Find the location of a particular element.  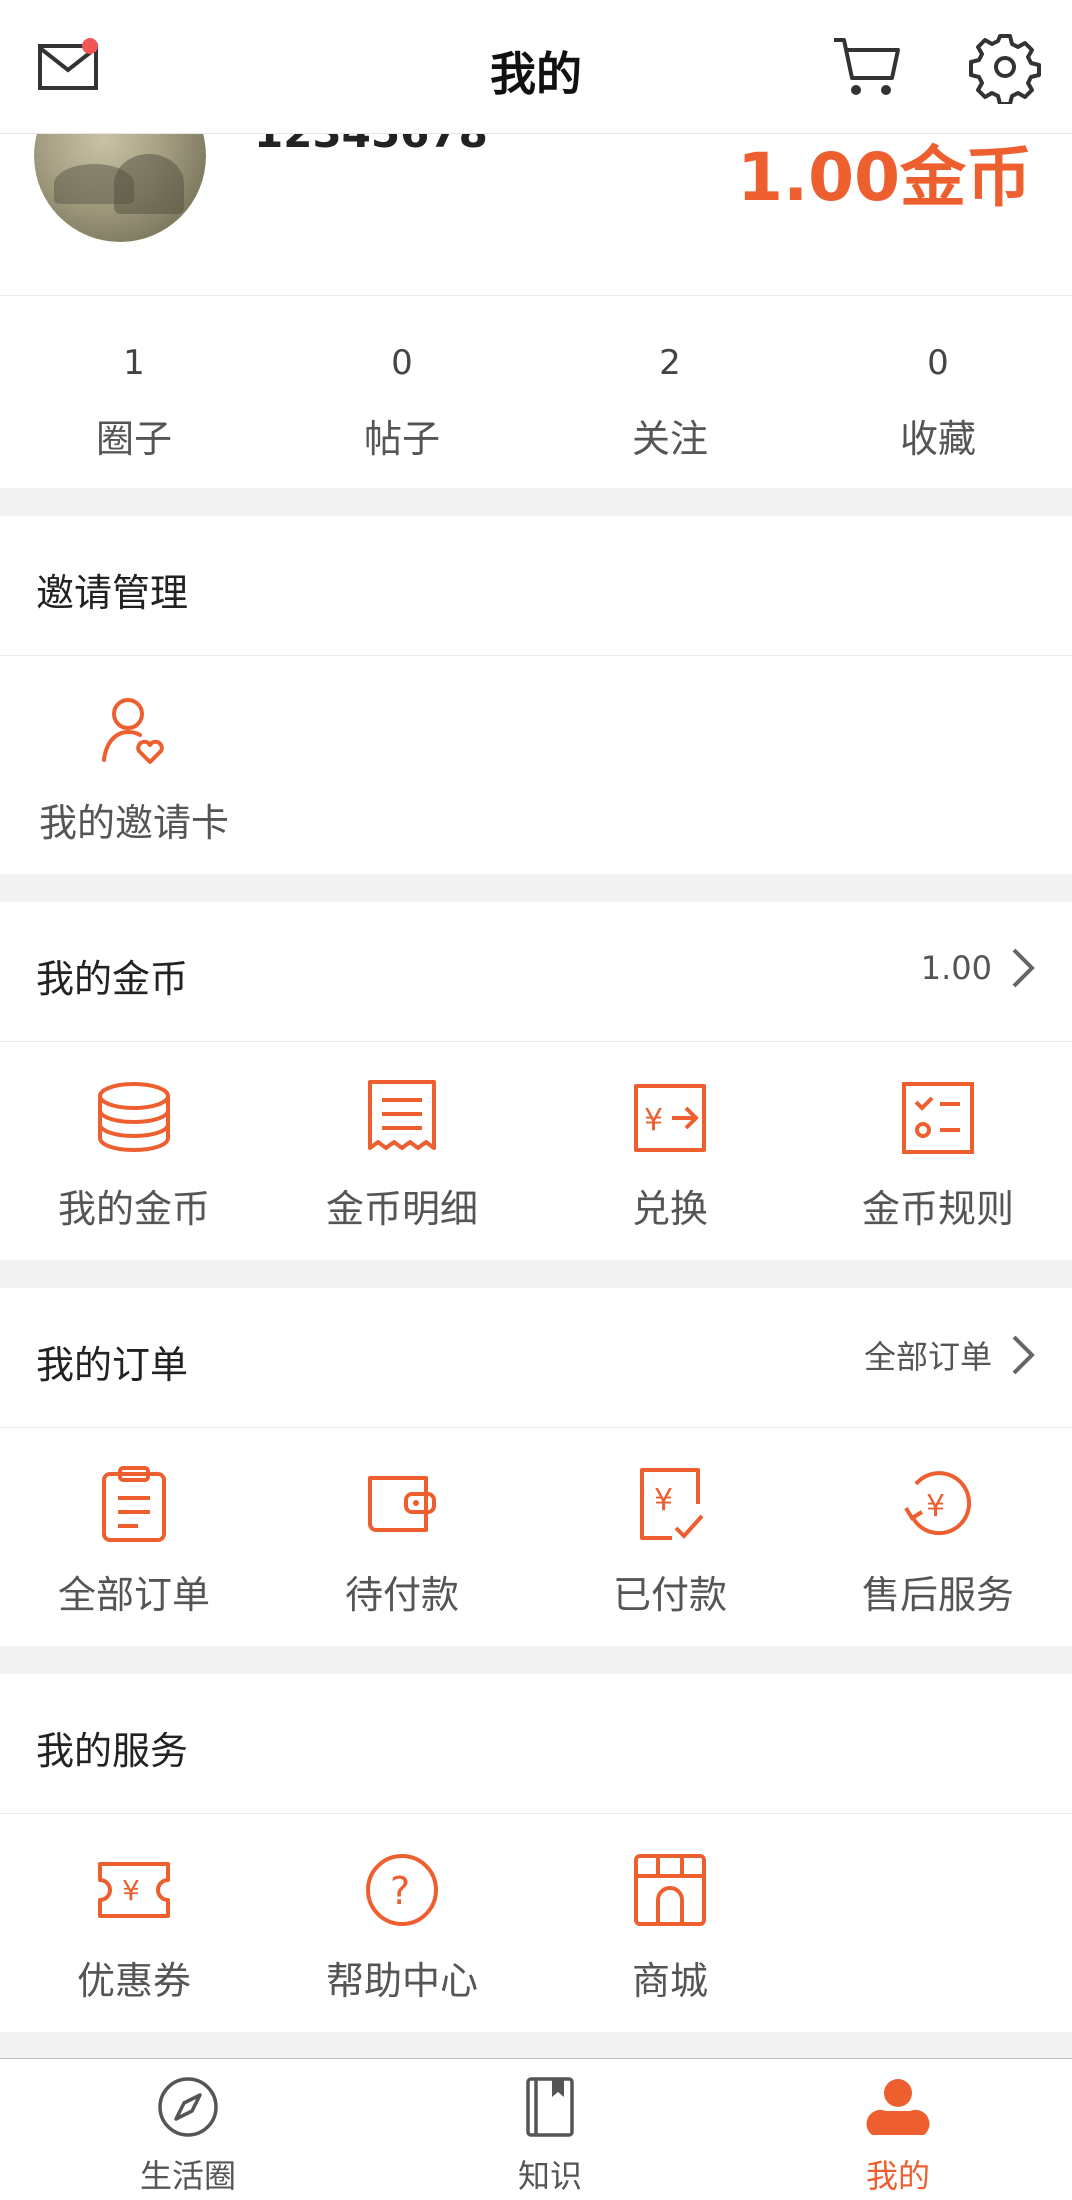

stat-label: 帖子 is located at coordinates (401, 439).